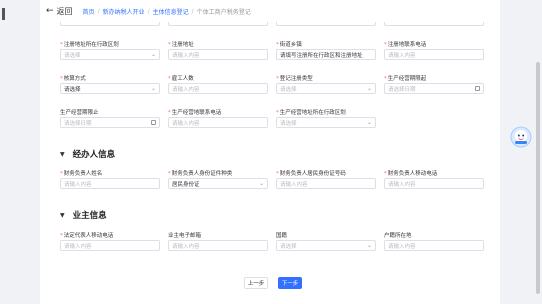 Image resolution: width=542 pixels, height=304 pixels. What do you see at coordinates (405, 45) in the screenshot?
I see `field-label: *注册地联系电话` at bounding box center [405, 45].